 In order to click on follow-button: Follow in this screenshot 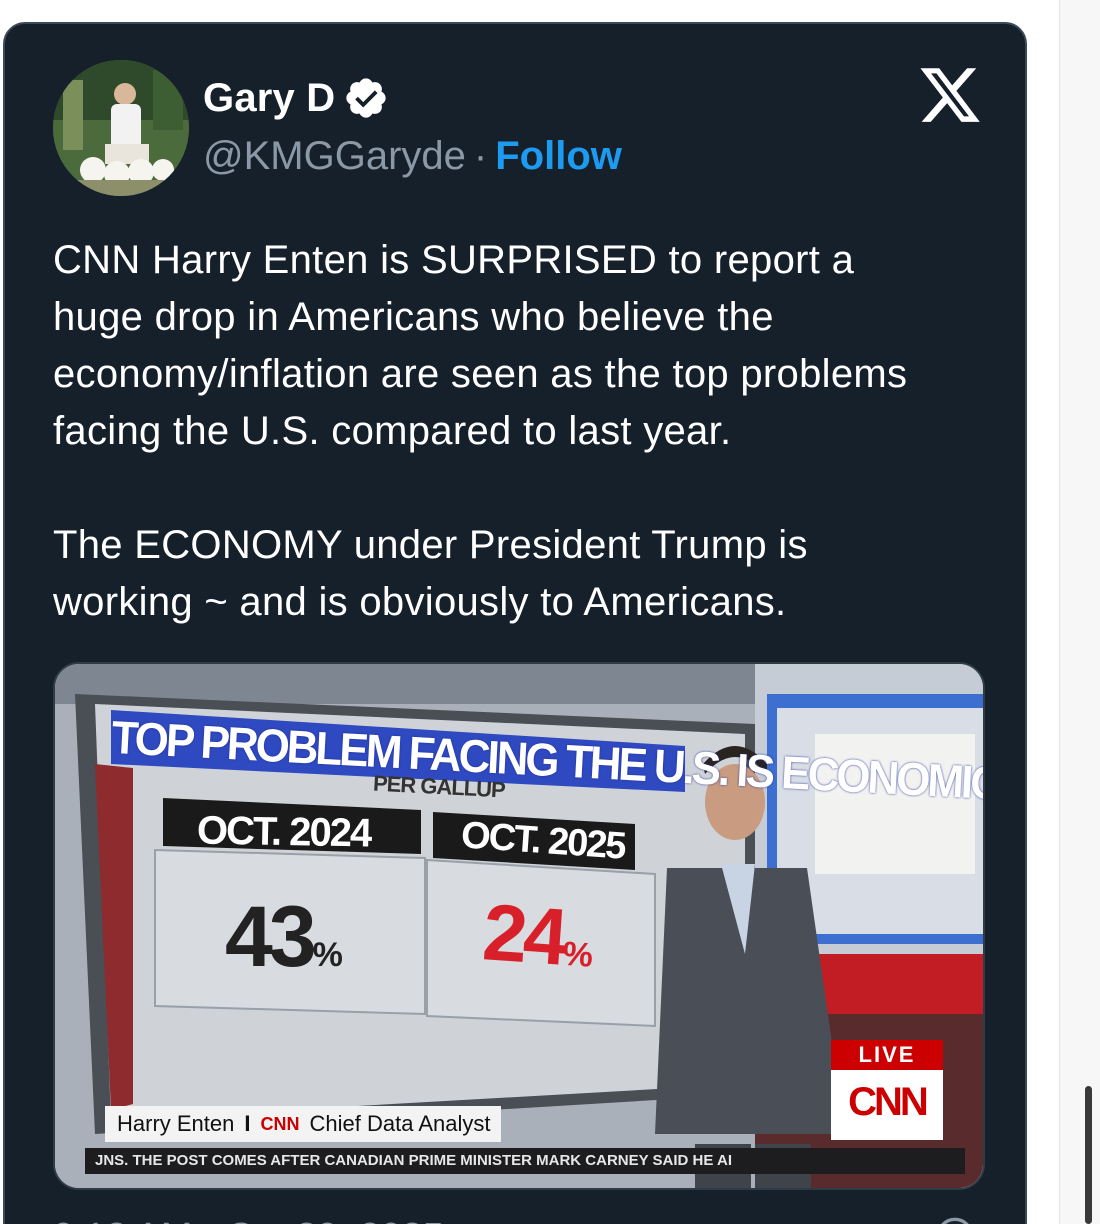, I will do `click(558, 156)`.